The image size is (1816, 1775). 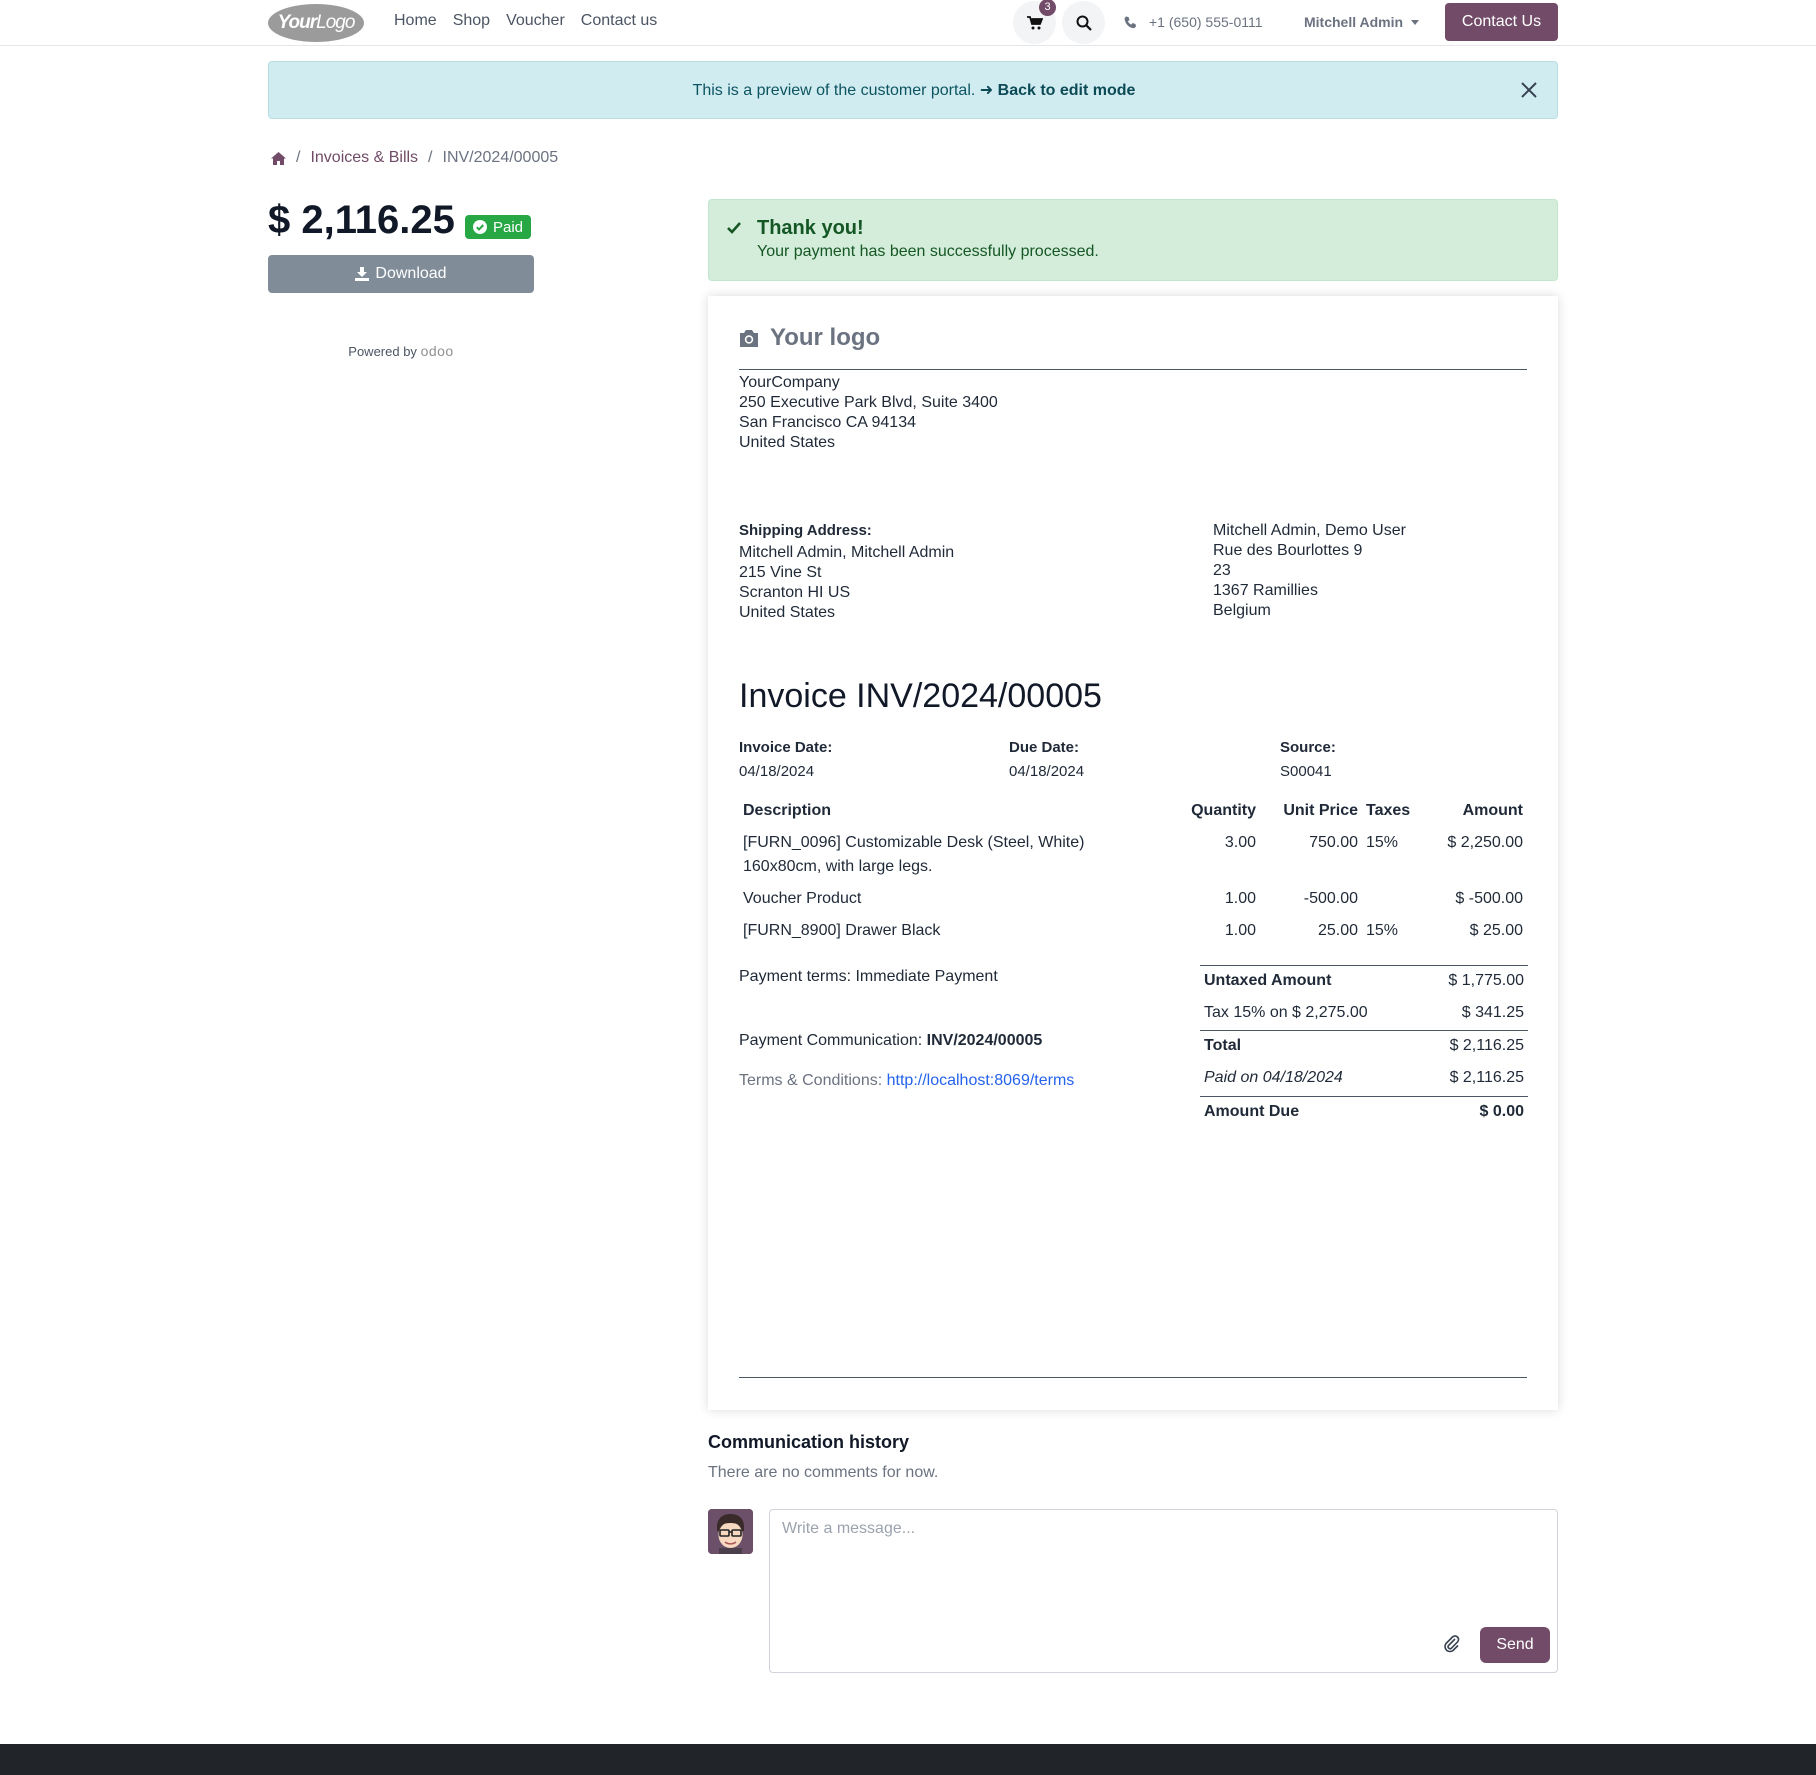 What do you see at coordinates (1047, 8) in the screenshot?
I see `cart-count-badge: 3` at bounding box center [1047, 8].